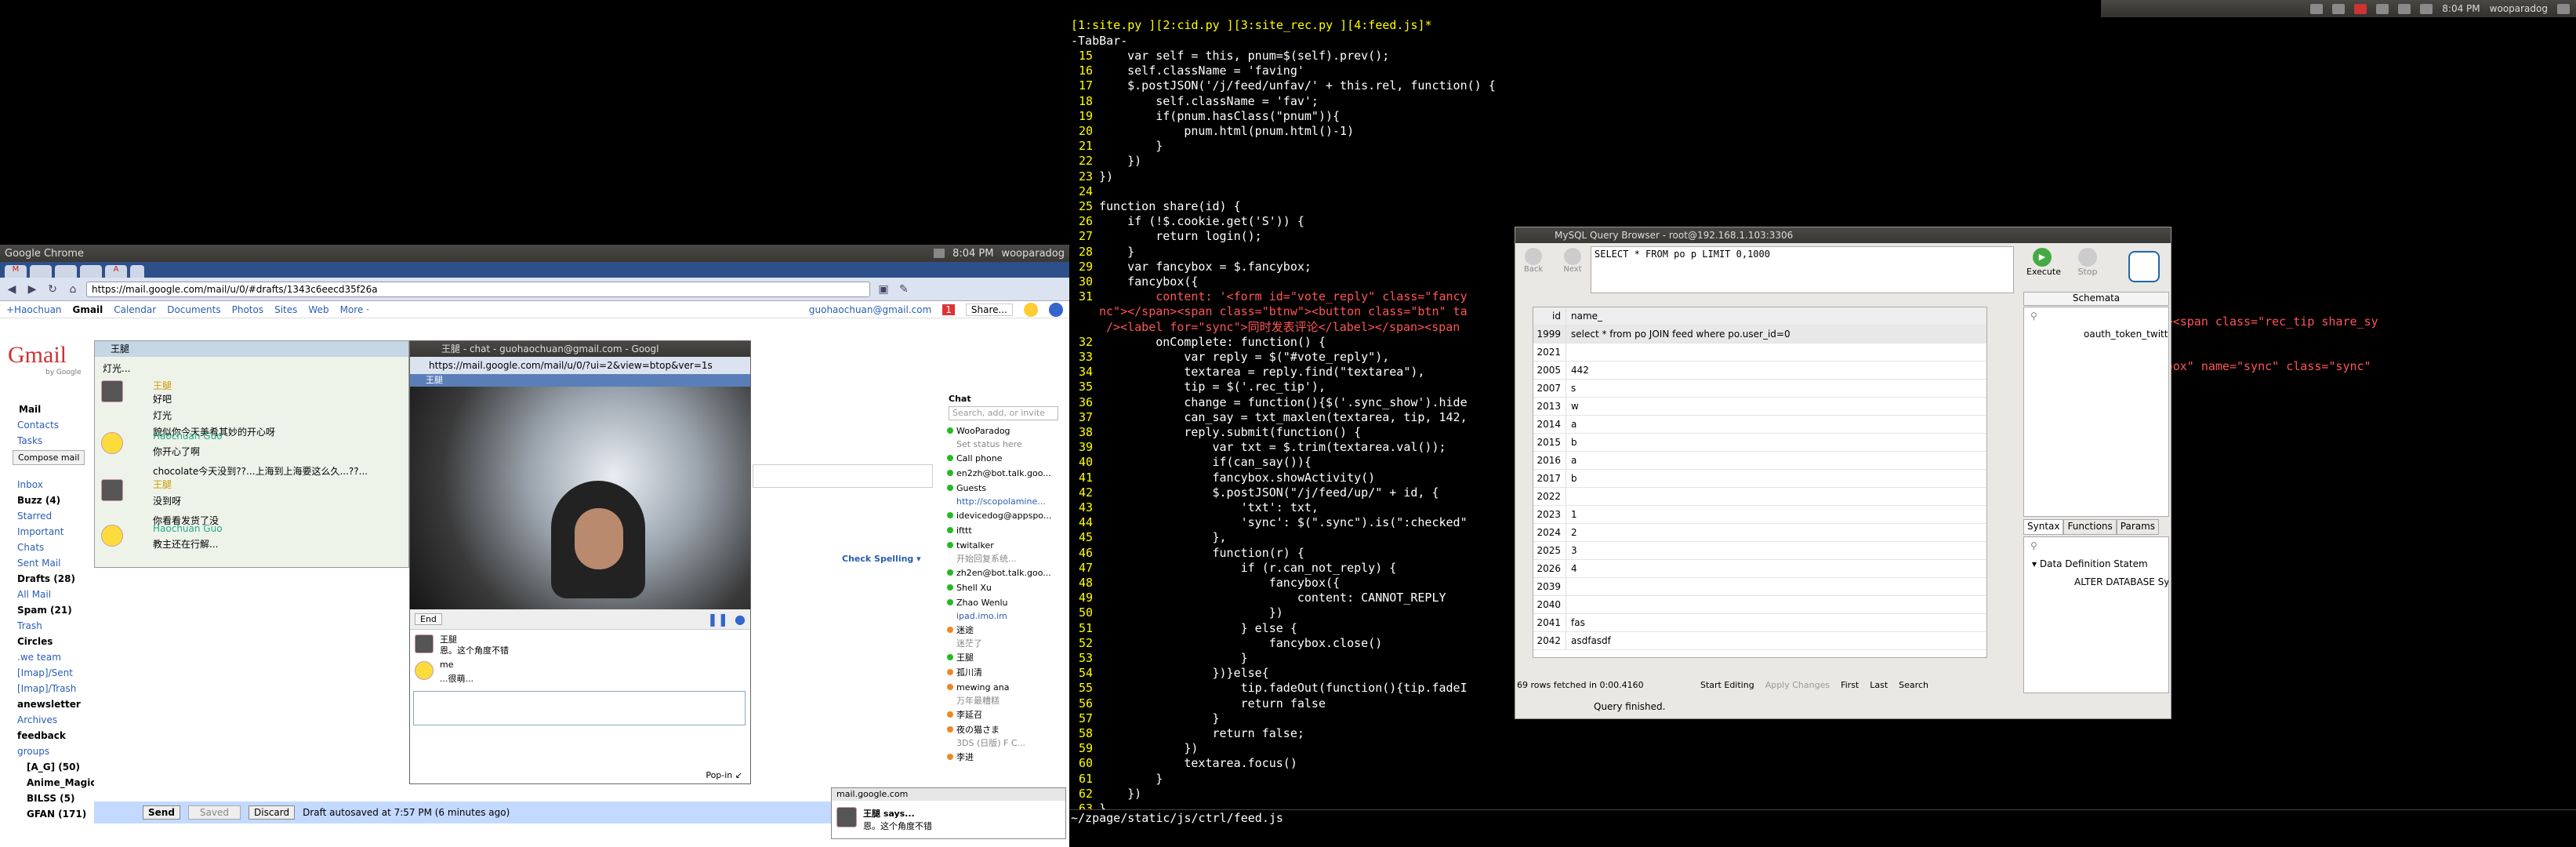 The image size is (2576, 847). Describe the element at coordinates (1102, 252) in the screenshot. I see `code-line: 28 }` at that location.